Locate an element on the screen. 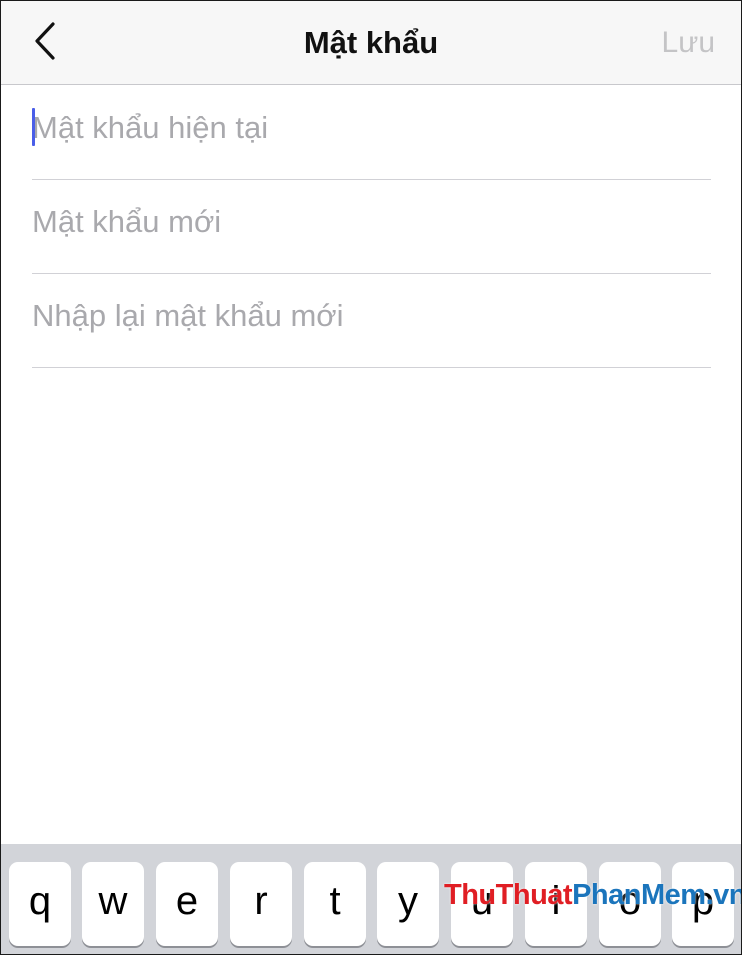  key-w: w is located at coordinates (113, 904).